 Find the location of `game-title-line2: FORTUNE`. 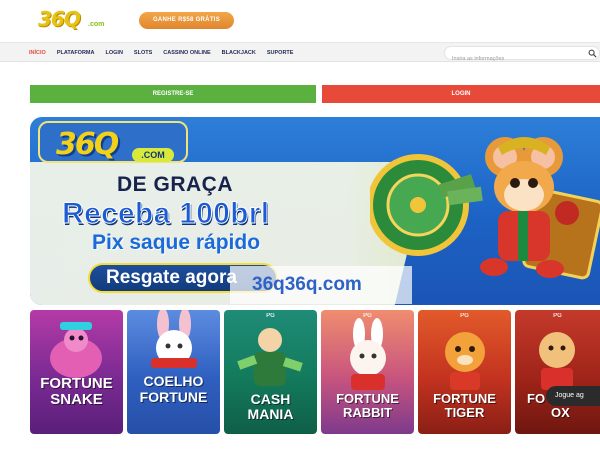

game-title-line2: FORTUNE is located at coordinates (173, 397).